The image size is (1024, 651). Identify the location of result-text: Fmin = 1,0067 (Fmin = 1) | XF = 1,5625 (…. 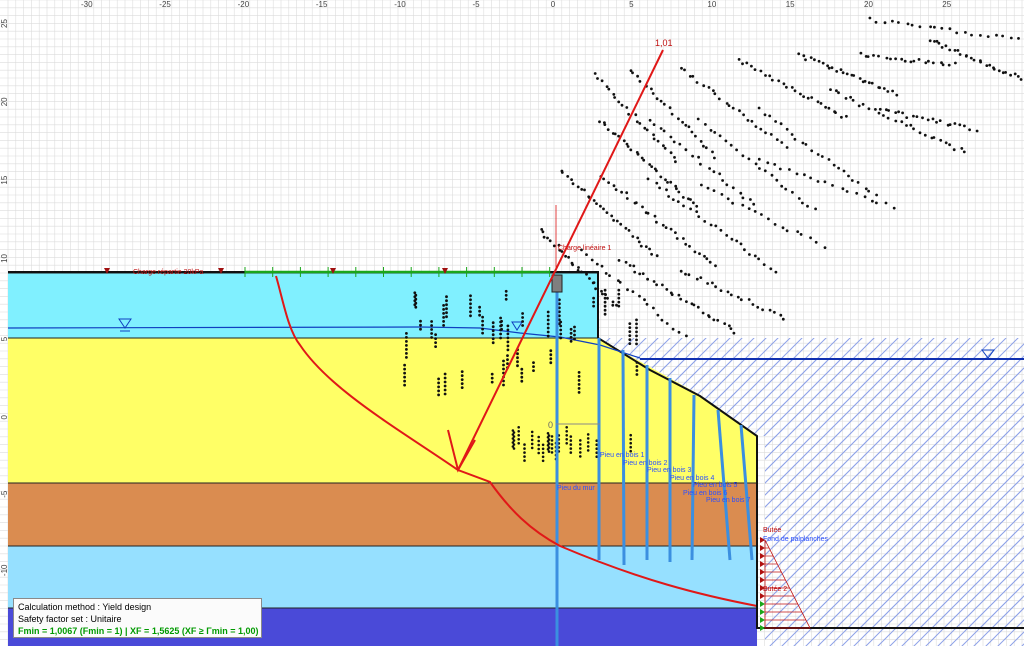
(138, 631).